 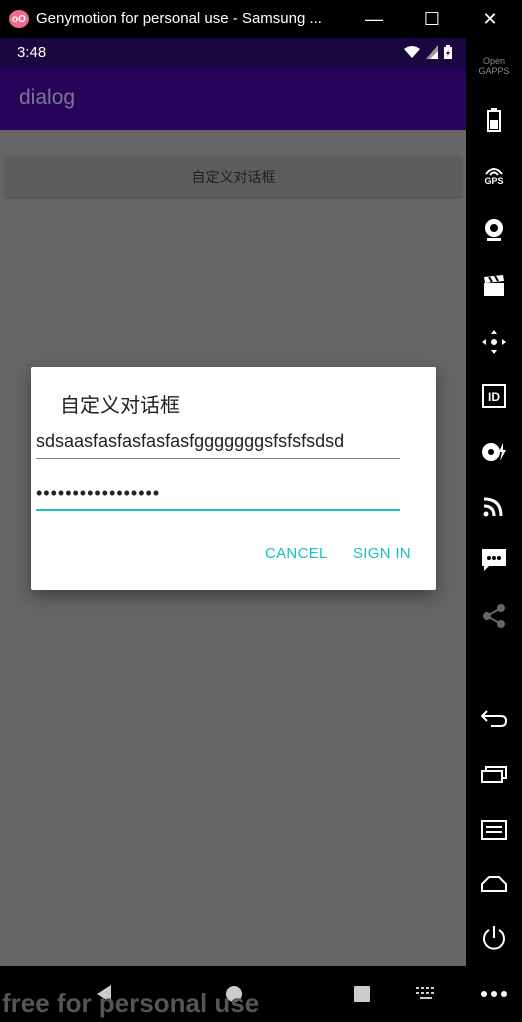 I want to click on recent-apps-icon, so click(x=494, y=774).